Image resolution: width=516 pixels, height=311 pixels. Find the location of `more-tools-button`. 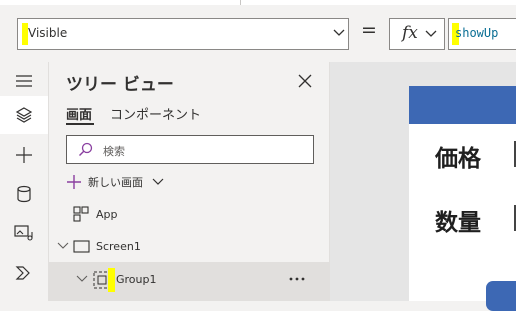

more-tools-button is located at coordinates (24, 273).